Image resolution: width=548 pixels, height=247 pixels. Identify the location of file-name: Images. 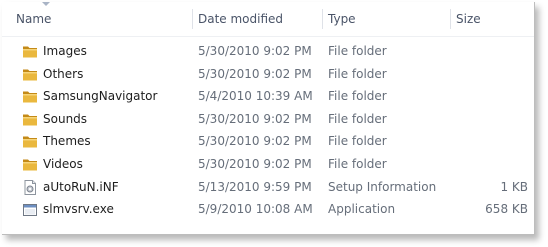
(65, 51).